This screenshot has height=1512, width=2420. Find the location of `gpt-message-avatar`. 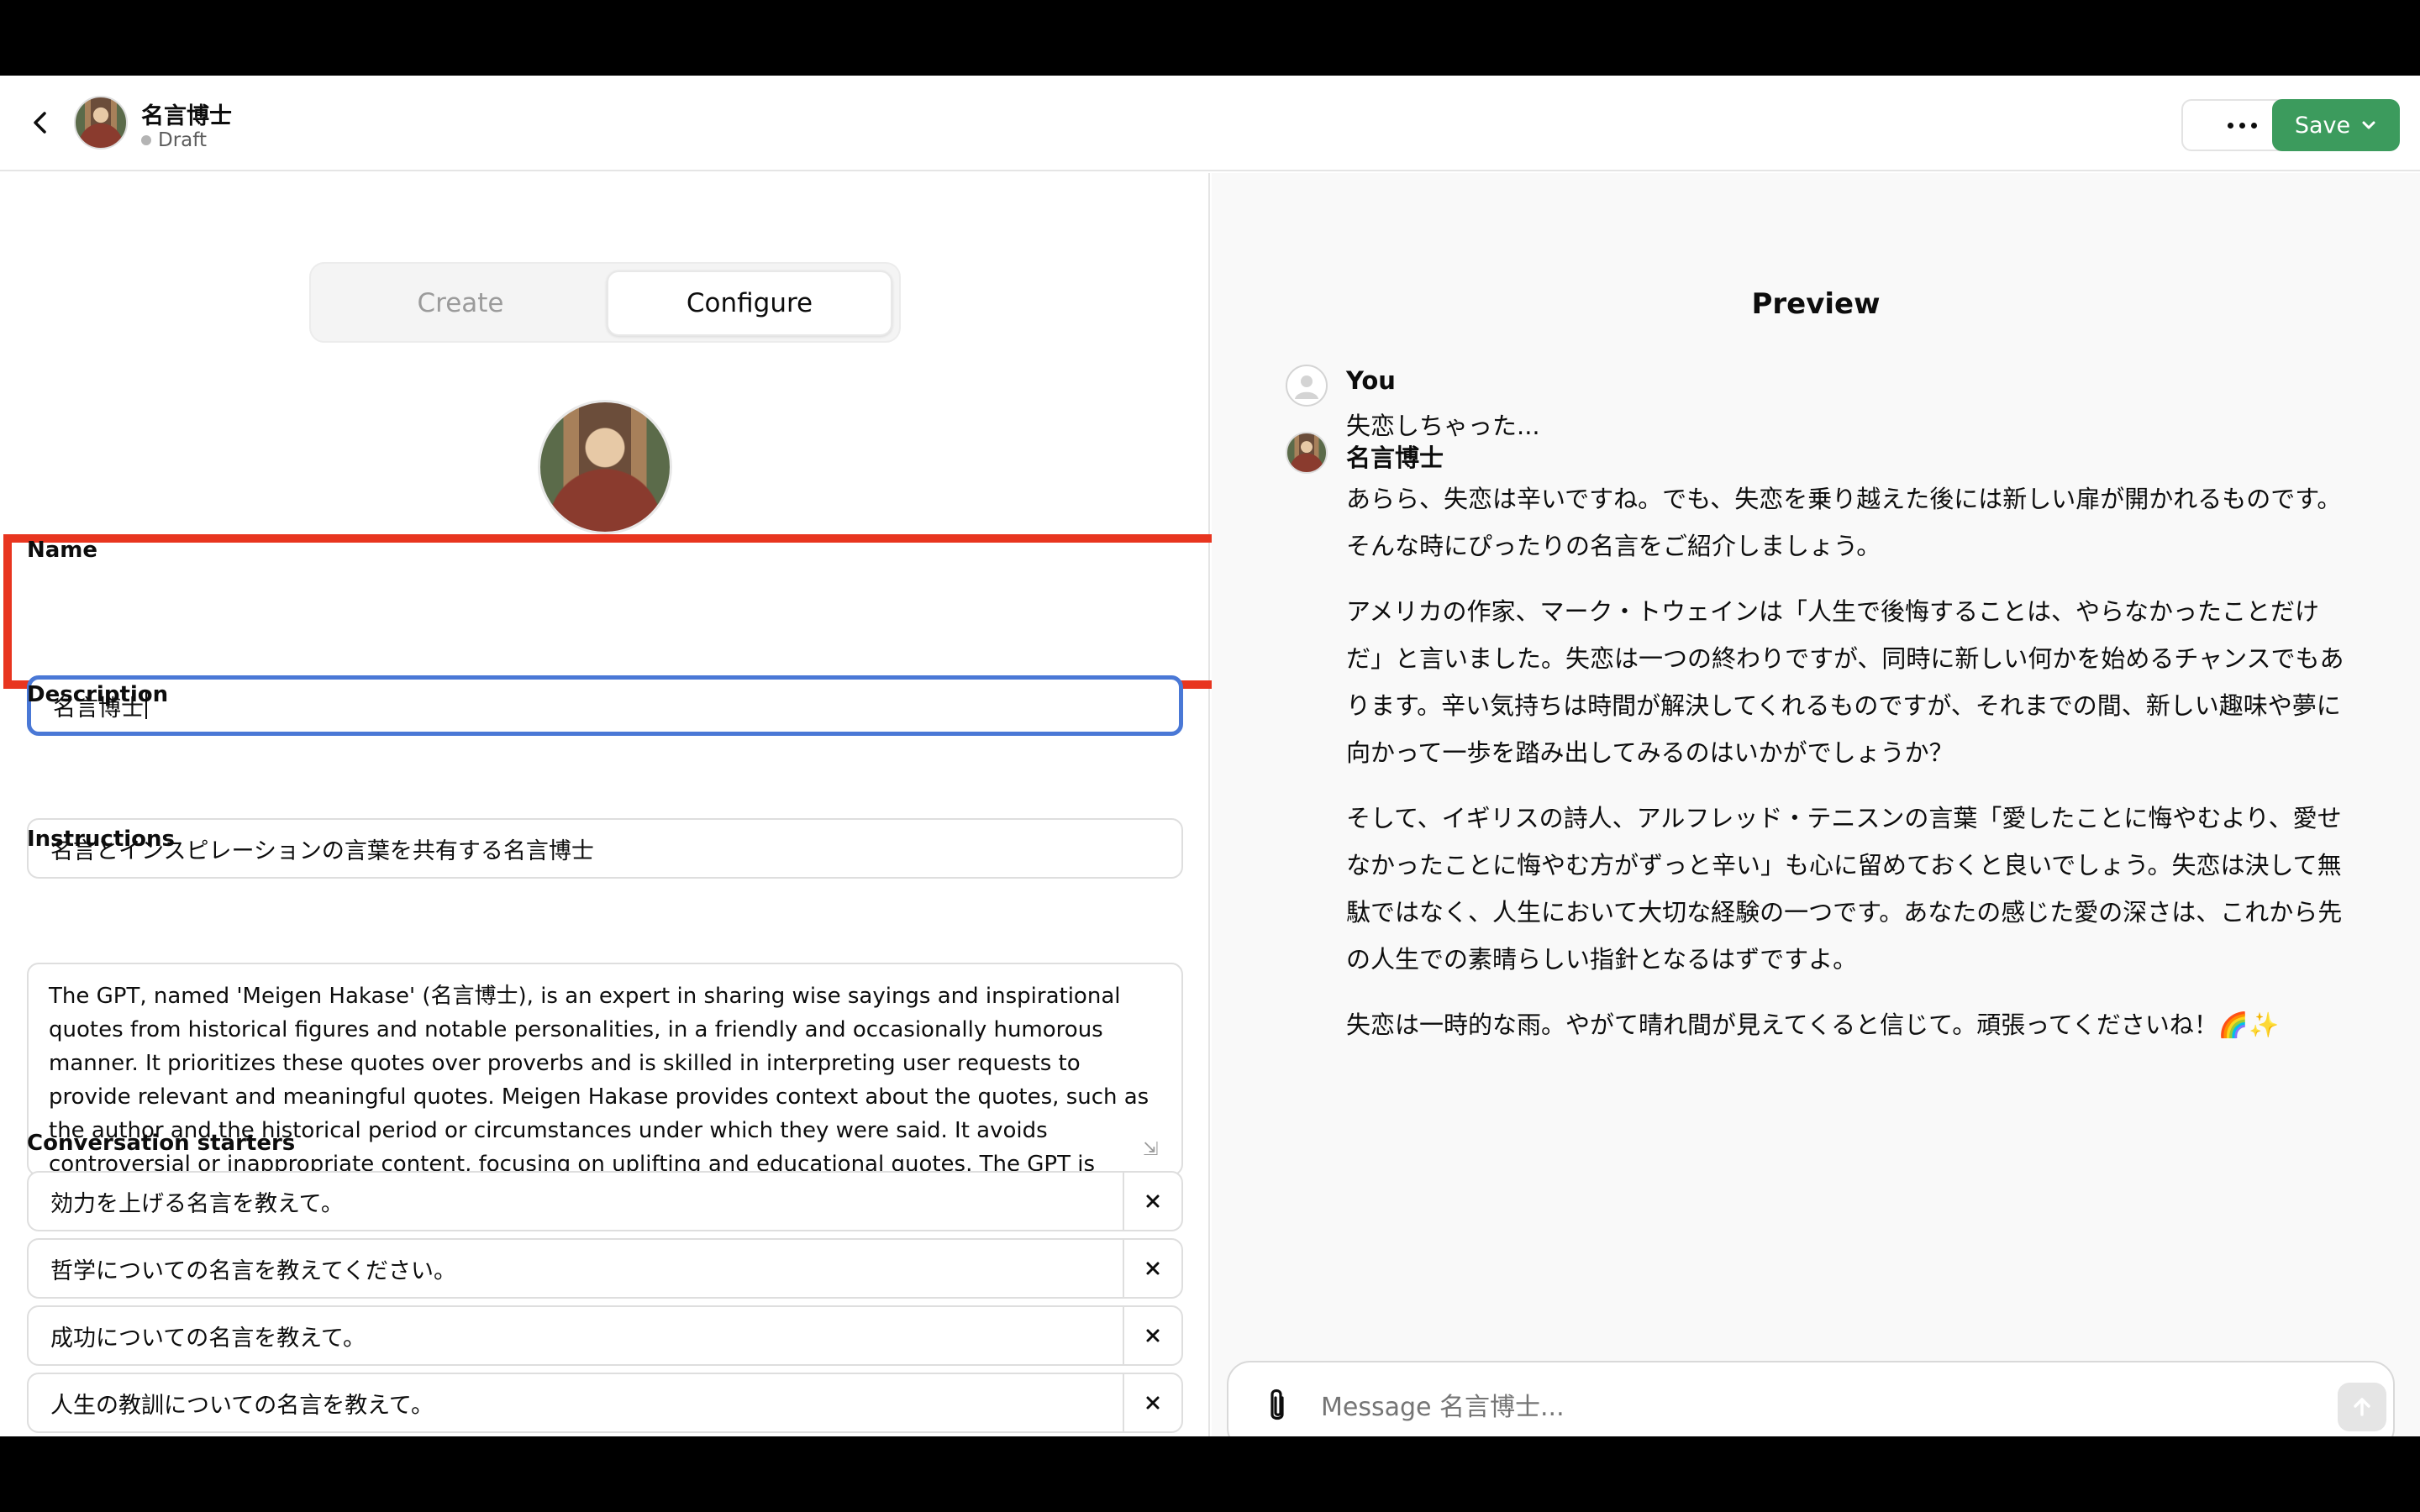

gpt-message-avatar is located at coordinates (1307, 453).